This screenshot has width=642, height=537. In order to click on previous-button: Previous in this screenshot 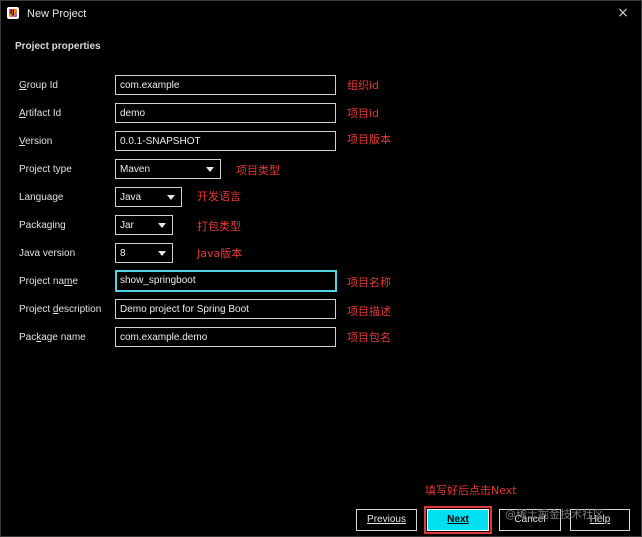, I will do `click(386, 520)`.